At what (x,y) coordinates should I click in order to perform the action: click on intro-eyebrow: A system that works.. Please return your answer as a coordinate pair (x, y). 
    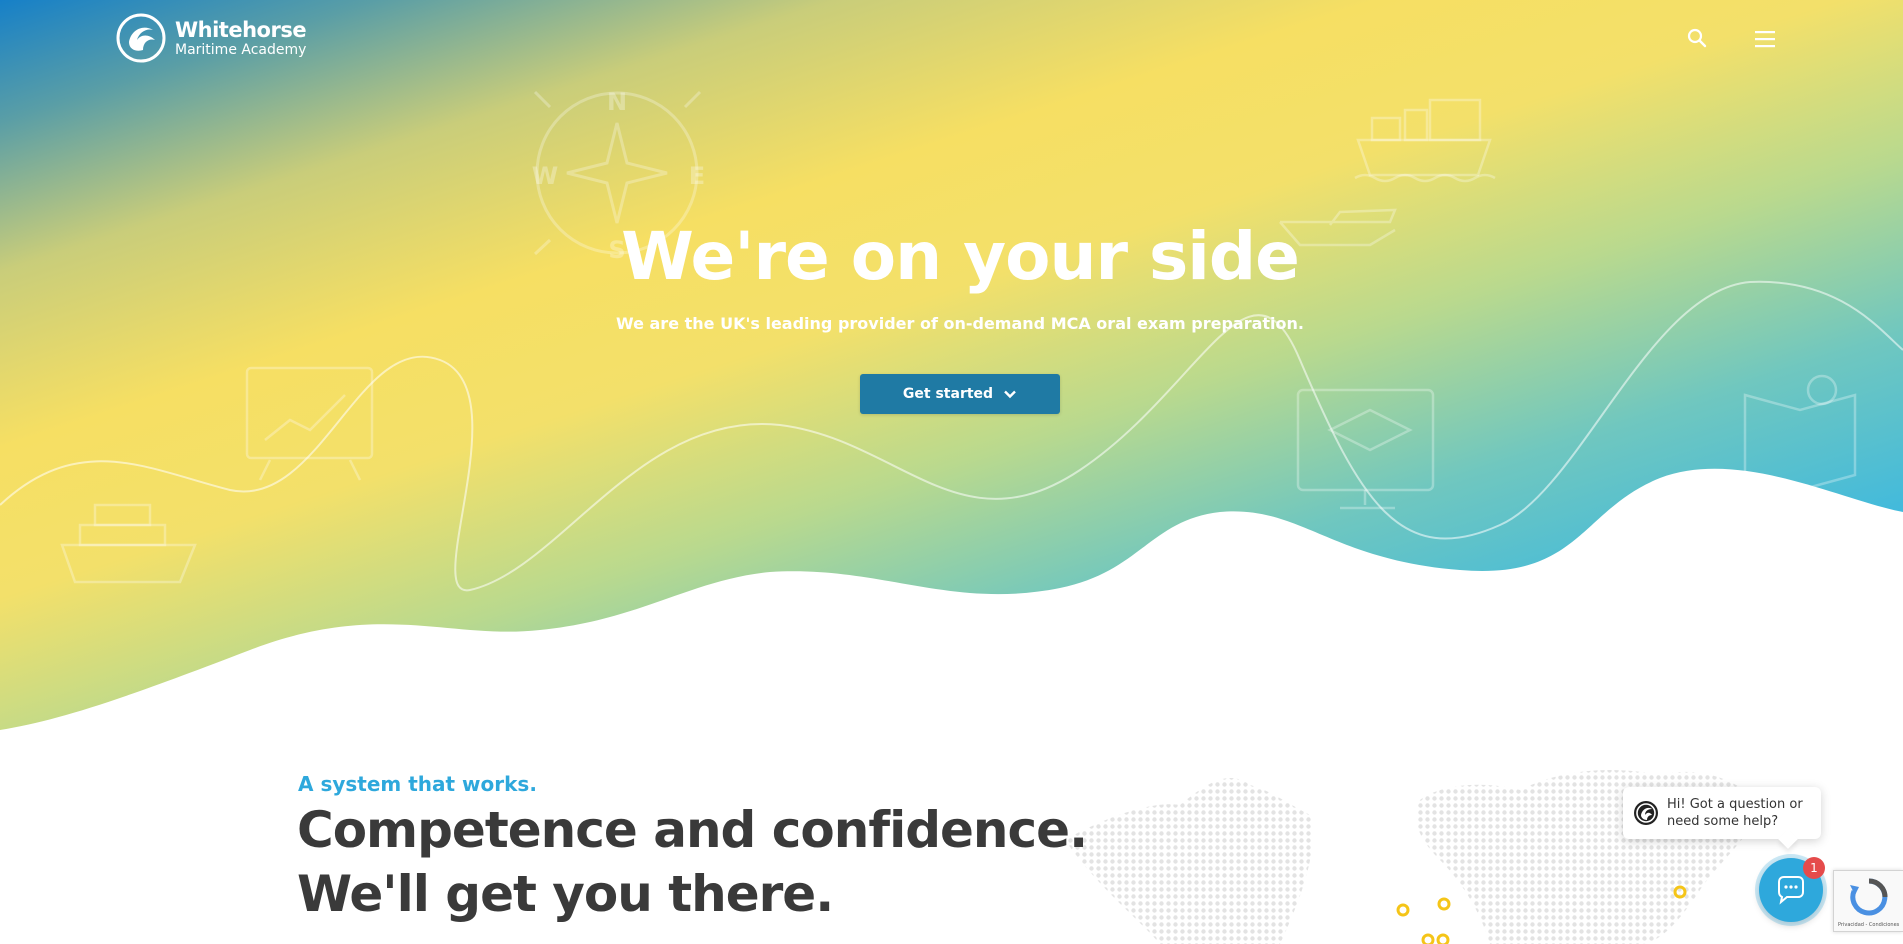
    Looking at the image, I should click on (417, 784).